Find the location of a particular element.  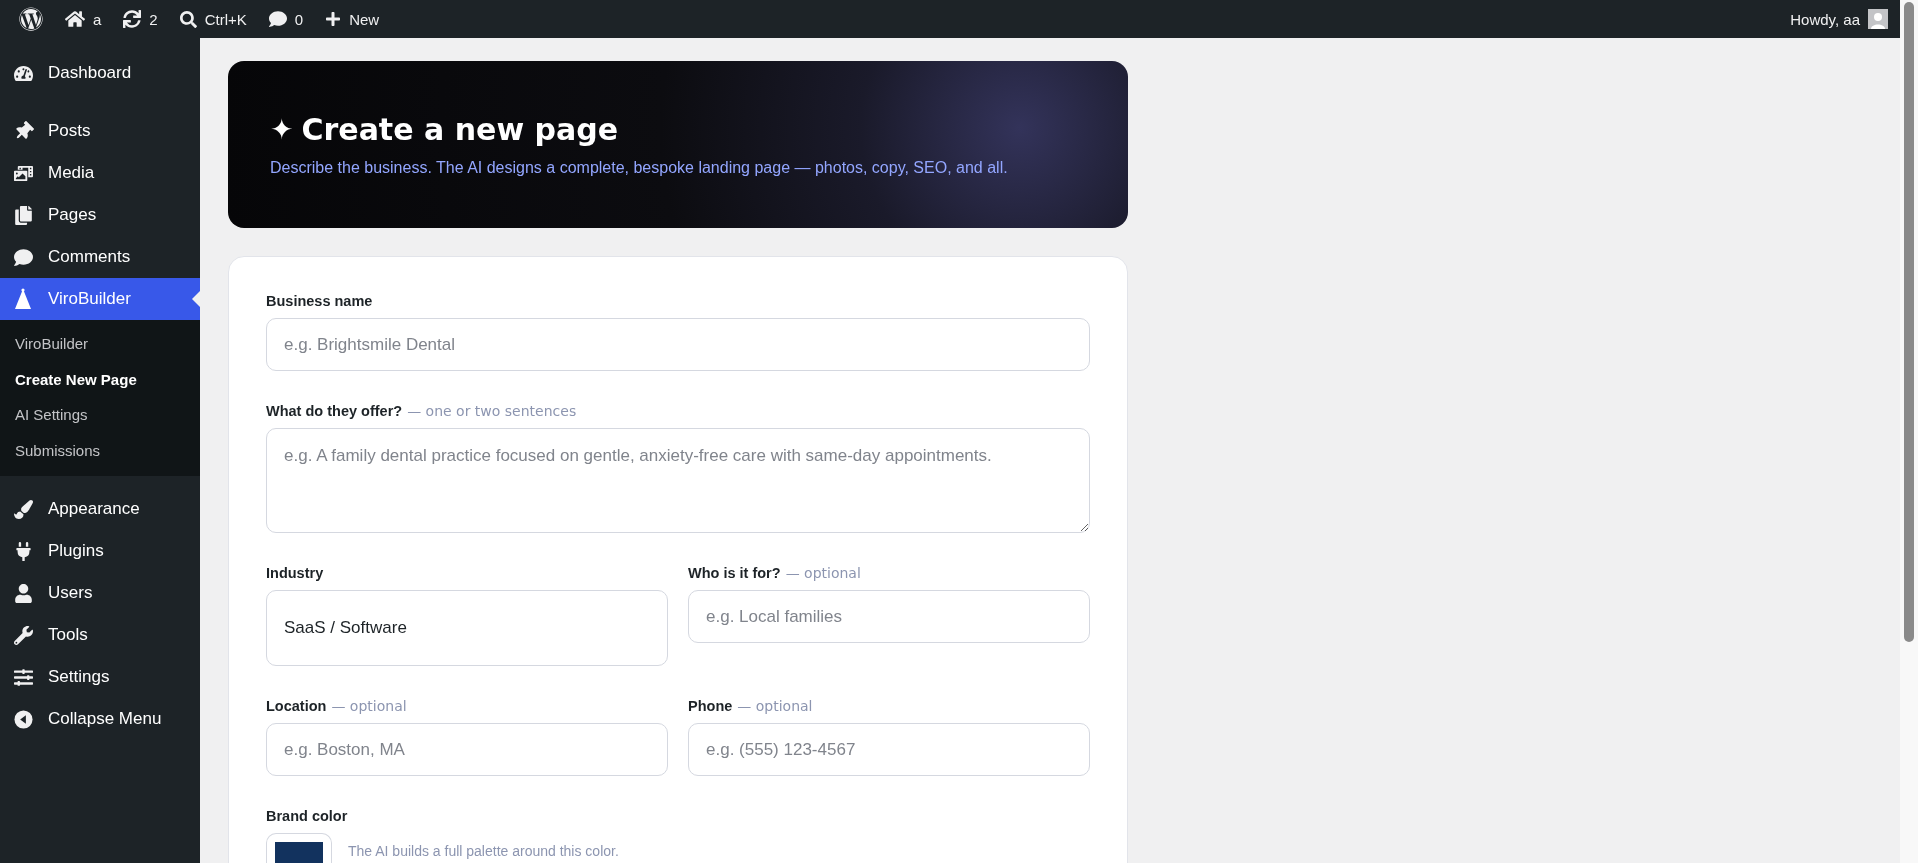

sidebar-item: Comments is located at coordinates (100, 257).